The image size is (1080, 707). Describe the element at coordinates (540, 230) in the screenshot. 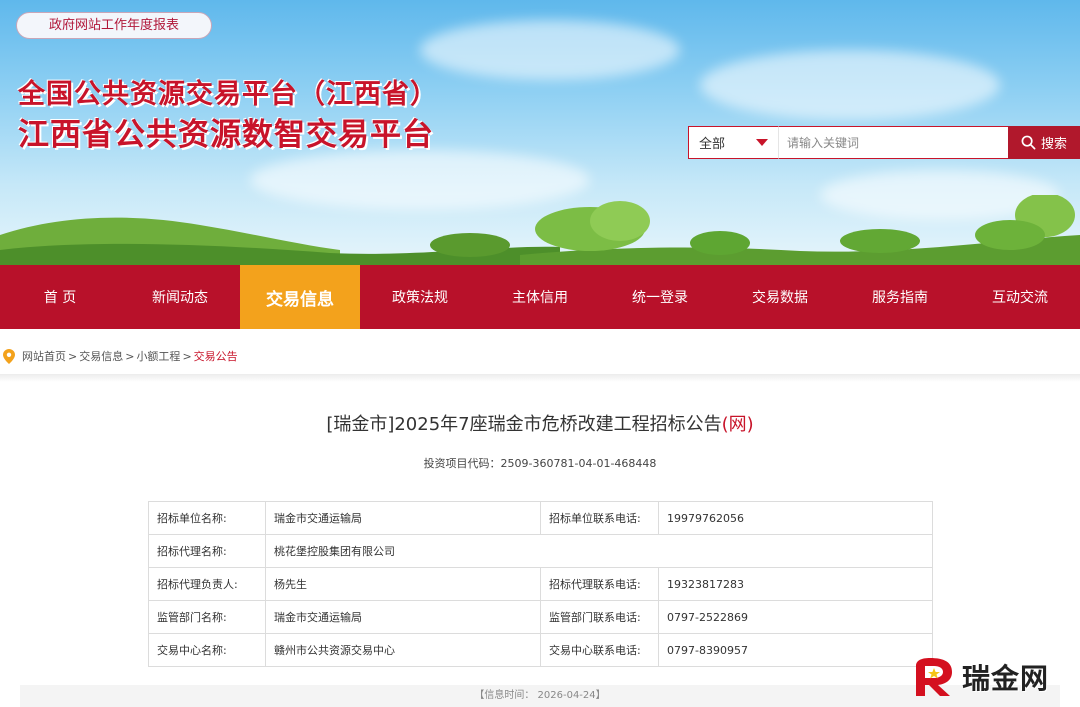

I see `hills-illustration` at that location.